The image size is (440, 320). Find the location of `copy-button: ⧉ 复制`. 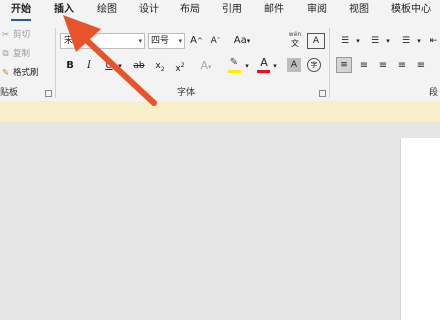

copy-button: ⧉ 复制 is located at coordinates (15, 54).